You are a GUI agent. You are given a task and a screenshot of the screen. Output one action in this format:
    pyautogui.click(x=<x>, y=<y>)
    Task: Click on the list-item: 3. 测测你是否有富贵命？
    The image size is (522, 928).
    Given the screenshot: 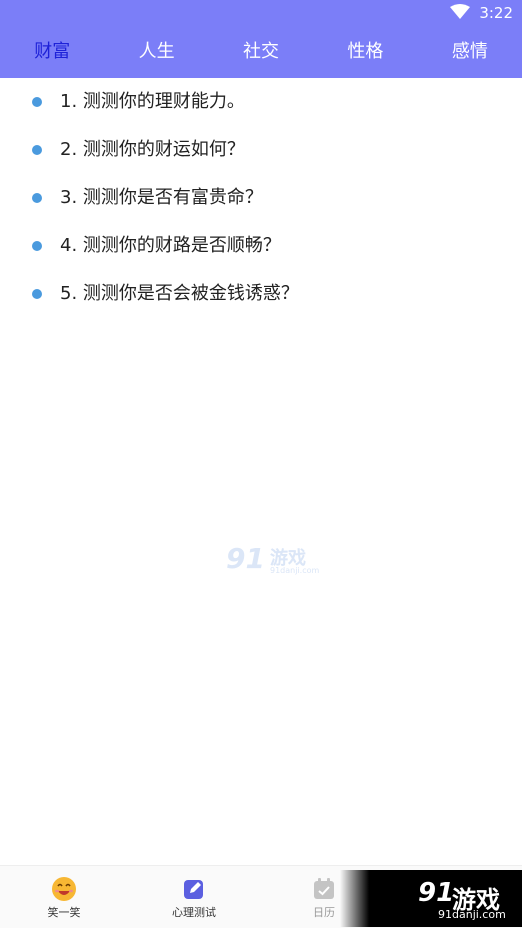 What is the action you would take?
    pyautogui.click(x=261, y=200)
    